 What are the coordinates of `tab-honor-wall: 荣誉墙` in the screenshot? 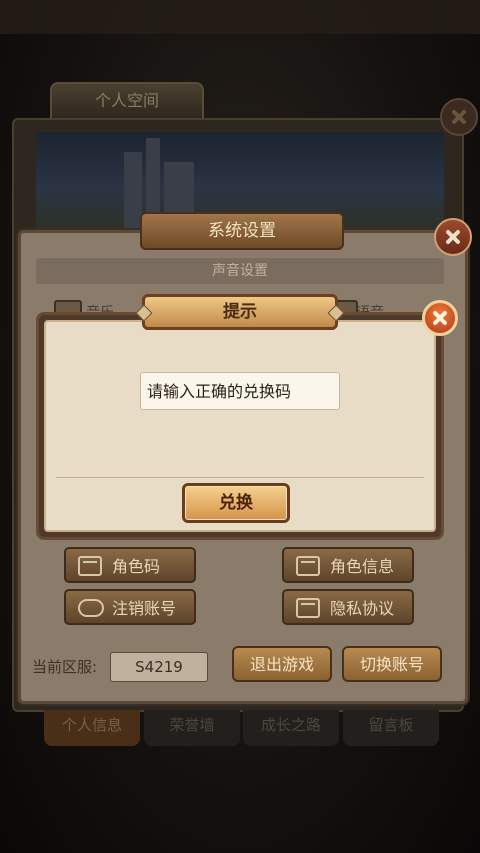 It's located at (192, 728).